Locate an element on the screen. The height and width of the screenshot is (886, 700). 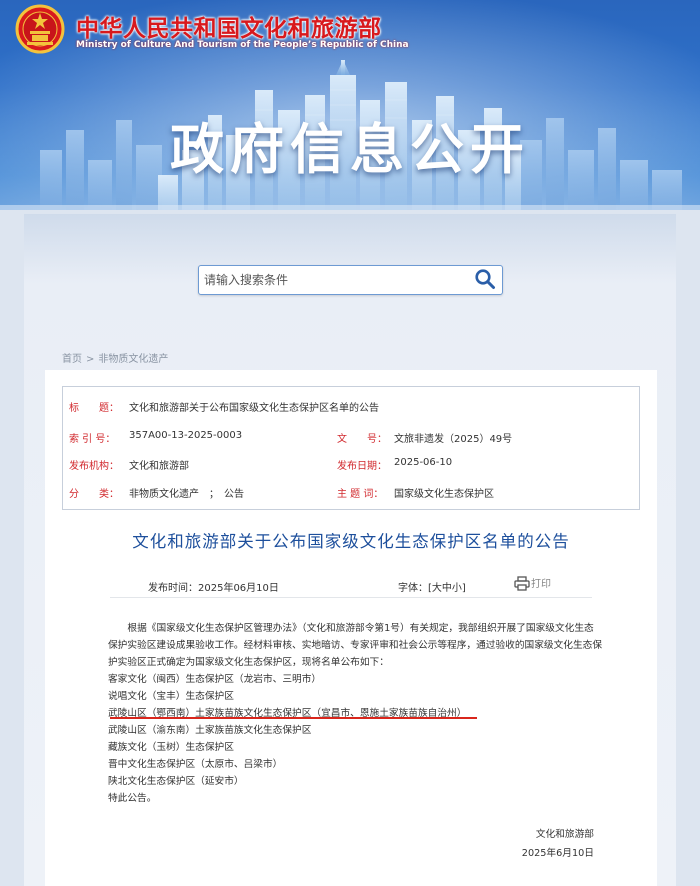
banner-title: 政府信息公开 is located at coordinates (350, 149).